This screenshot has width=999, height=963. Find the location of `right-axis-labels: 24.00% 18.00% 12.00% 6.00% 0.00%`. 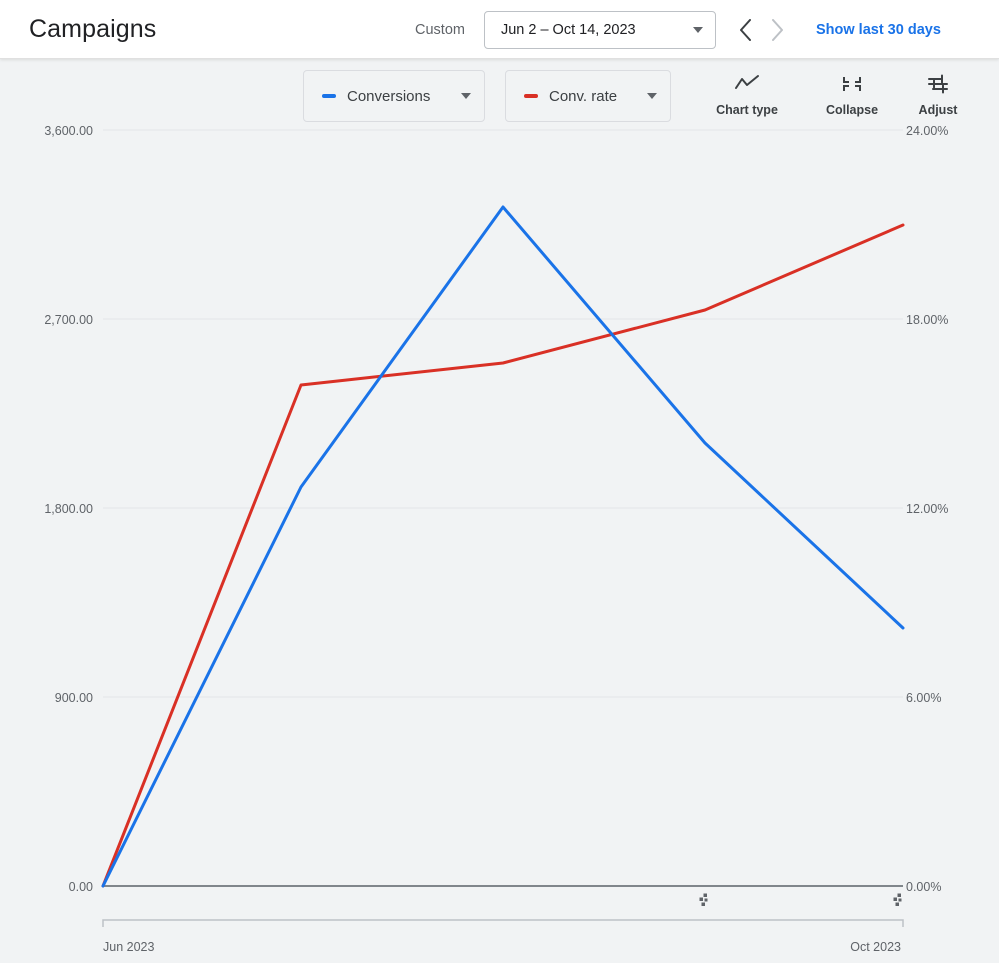

right-axis-labels: 24.00% 18.00% 12.00% 6.00% 0.00% is located at coordinates (927, 509).